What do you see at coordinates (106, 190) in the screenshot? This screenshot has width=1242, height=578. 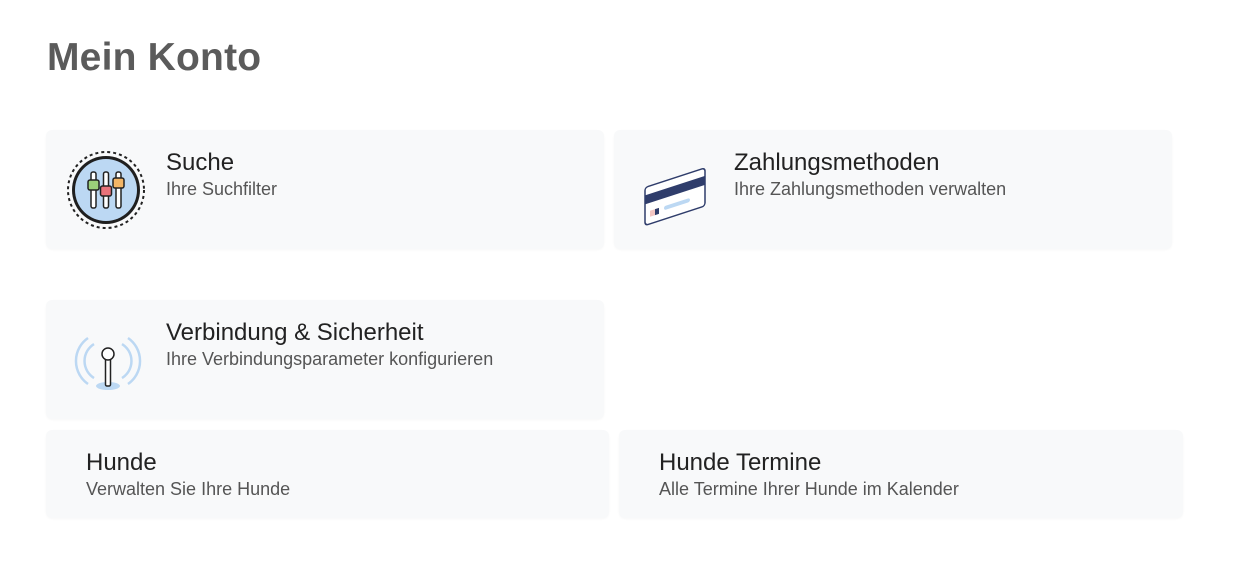 I see `search-filter-sliders-icon` at bounding box center [106, 190].